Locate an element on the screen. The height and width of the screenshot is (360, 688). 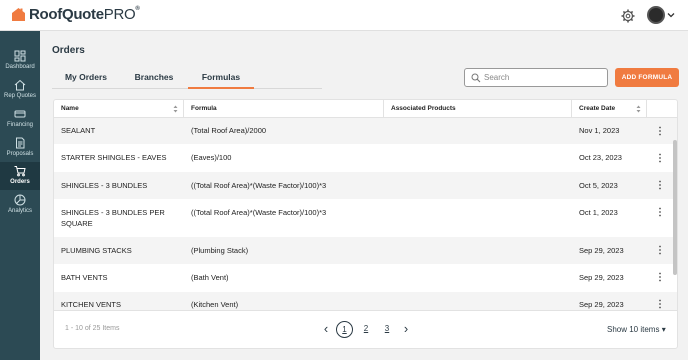
item-range-text: 1 - 10 of 25 Items is located at coordinates (92, 328).